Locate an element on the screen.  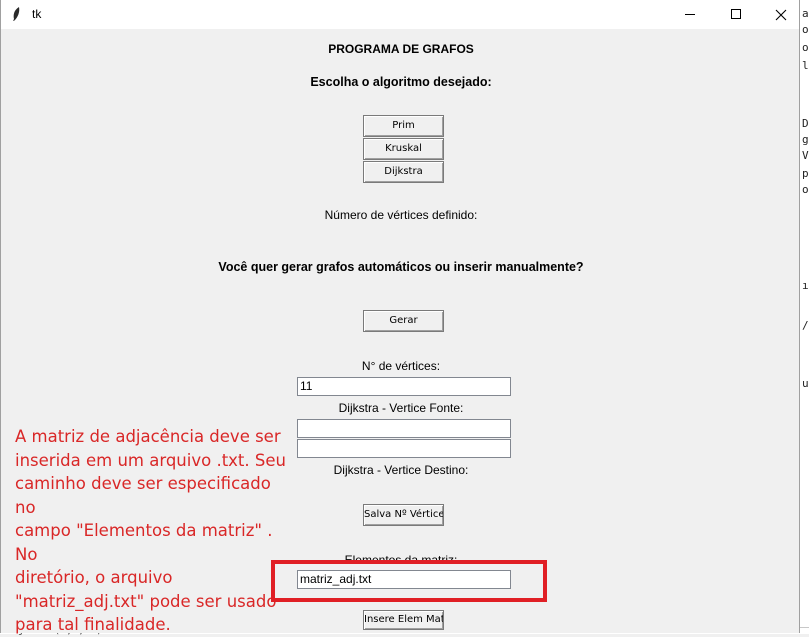
maximize-button is located at coordinates (736, 14).